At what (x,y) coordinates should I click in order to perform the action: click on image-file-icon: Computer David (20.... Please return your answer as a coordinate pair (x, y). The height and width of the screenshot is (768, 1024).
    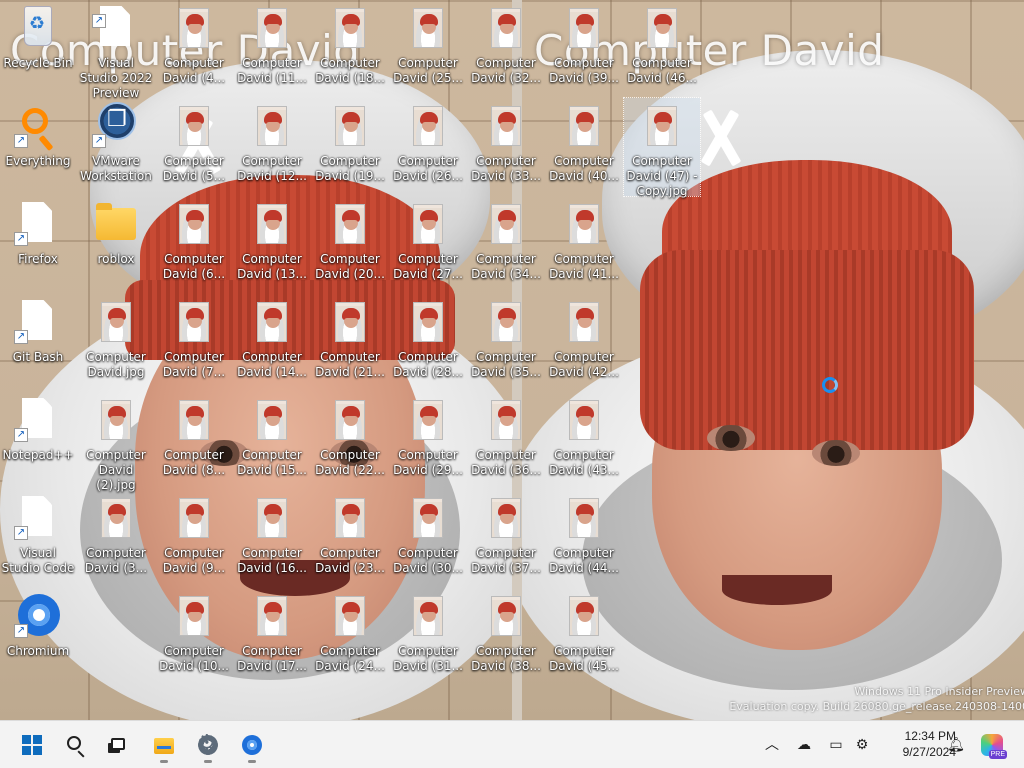
    Looking at the image, I should click on (350, 242).